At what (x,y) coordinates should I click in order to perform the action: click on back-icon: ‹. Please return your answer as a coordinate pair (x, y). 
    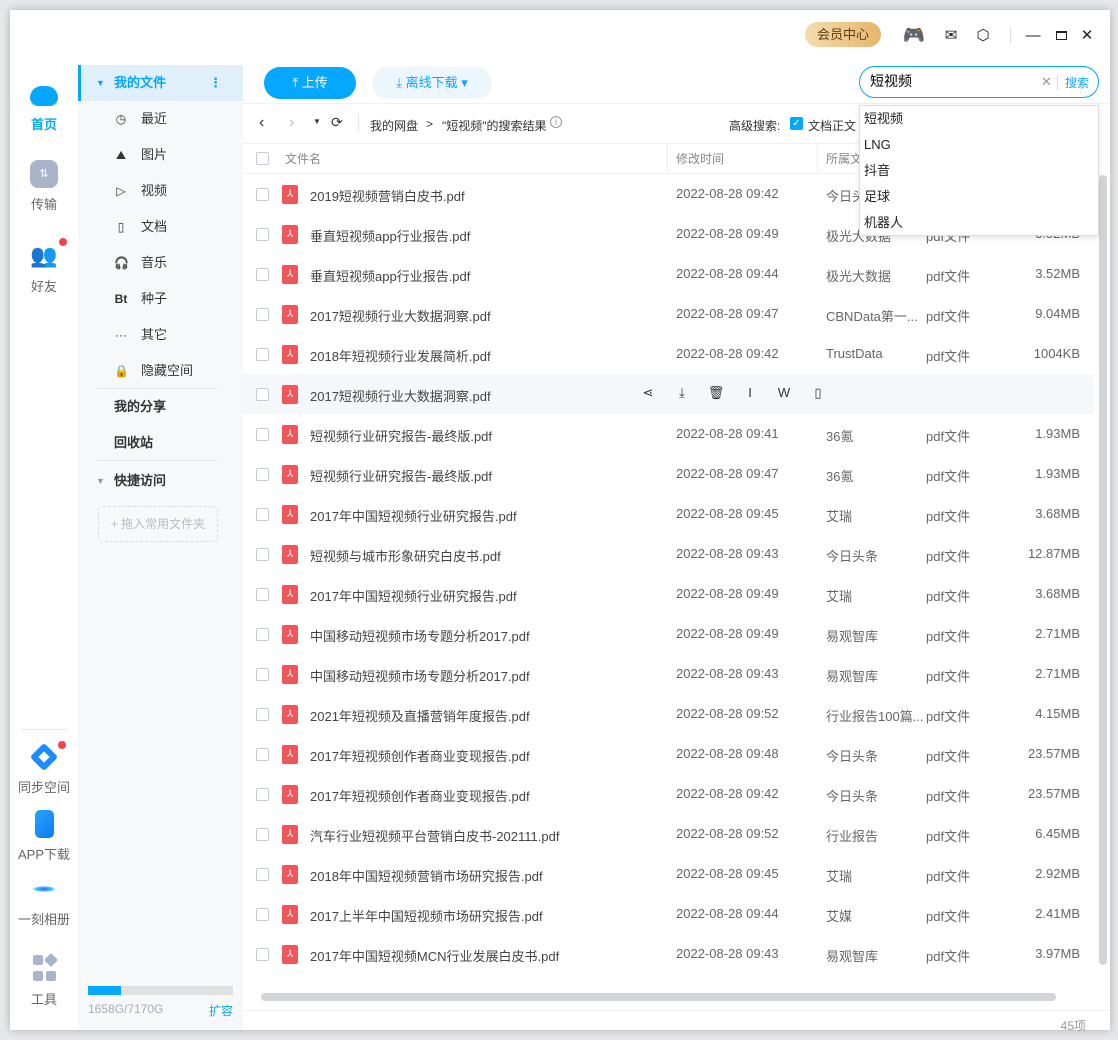
    Looking at the image, I should click on (261, 123).